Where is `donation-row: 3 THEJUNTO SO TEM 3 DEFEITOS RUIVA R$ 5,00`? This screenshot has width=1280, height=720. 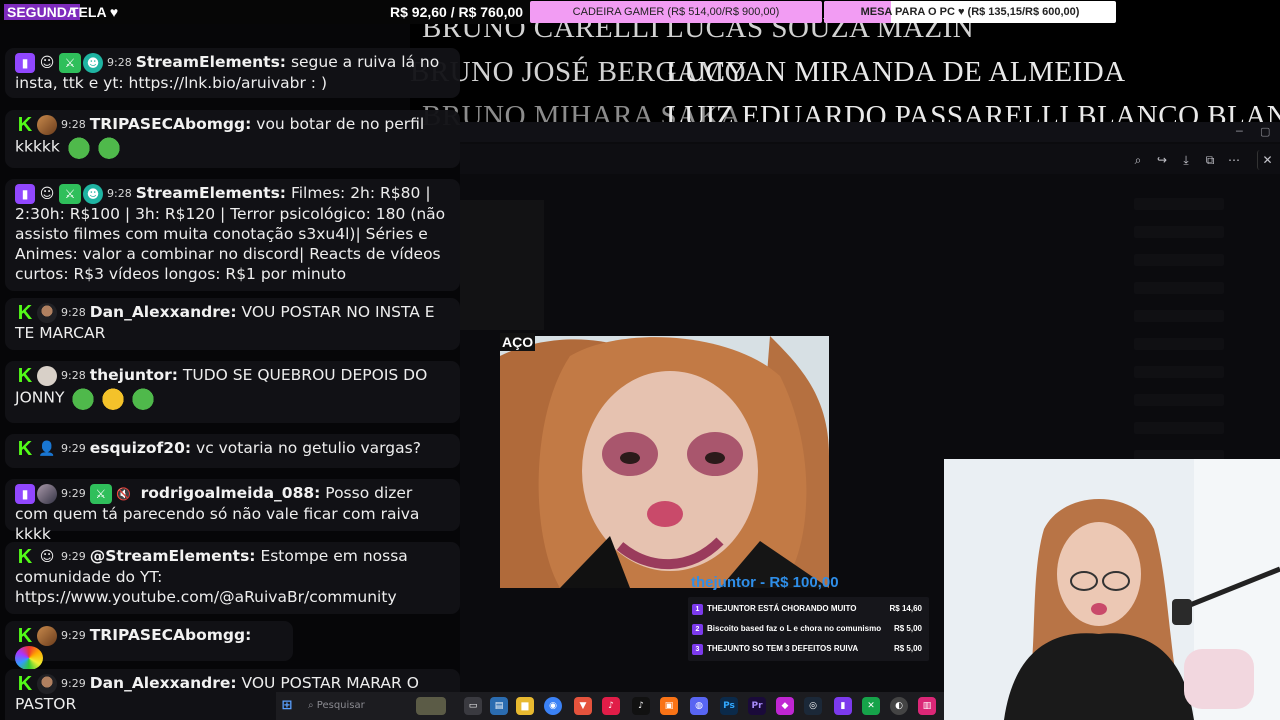
donation-row: 3 THEJUNTO SO TEM 3 DEFEITOS RUIVA R$ 5,00 is located at coordinates (809, 649).